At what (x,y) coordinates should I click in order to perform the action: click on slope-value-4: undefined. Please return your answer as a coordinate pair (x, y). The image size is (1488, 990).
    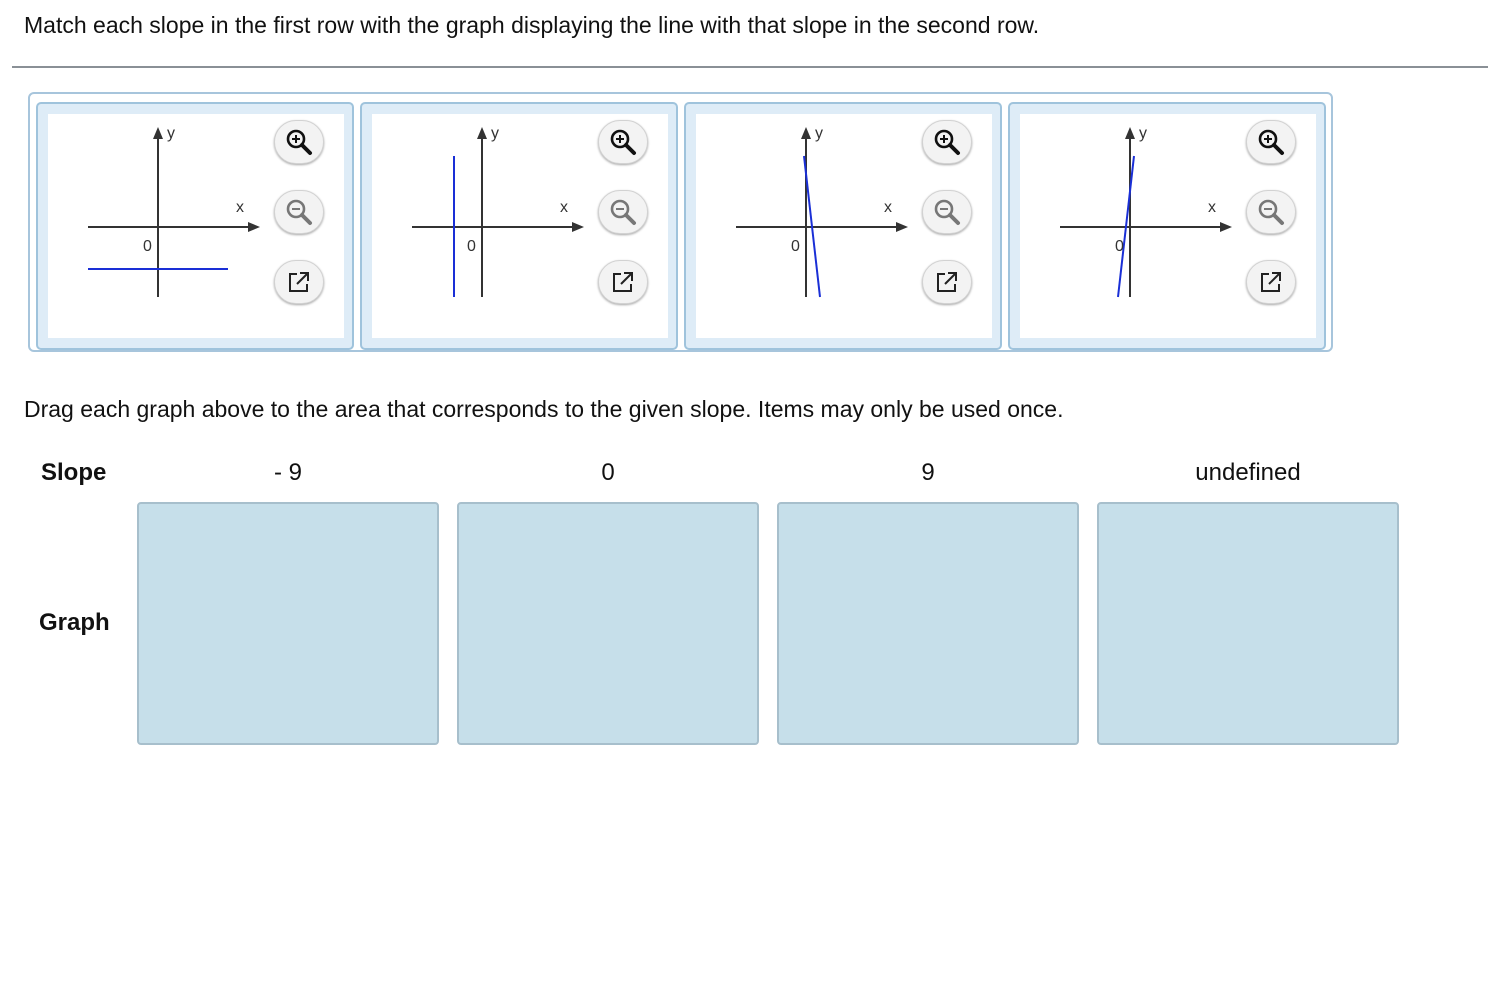
    Looking at the image, I should click on (1248, 472).